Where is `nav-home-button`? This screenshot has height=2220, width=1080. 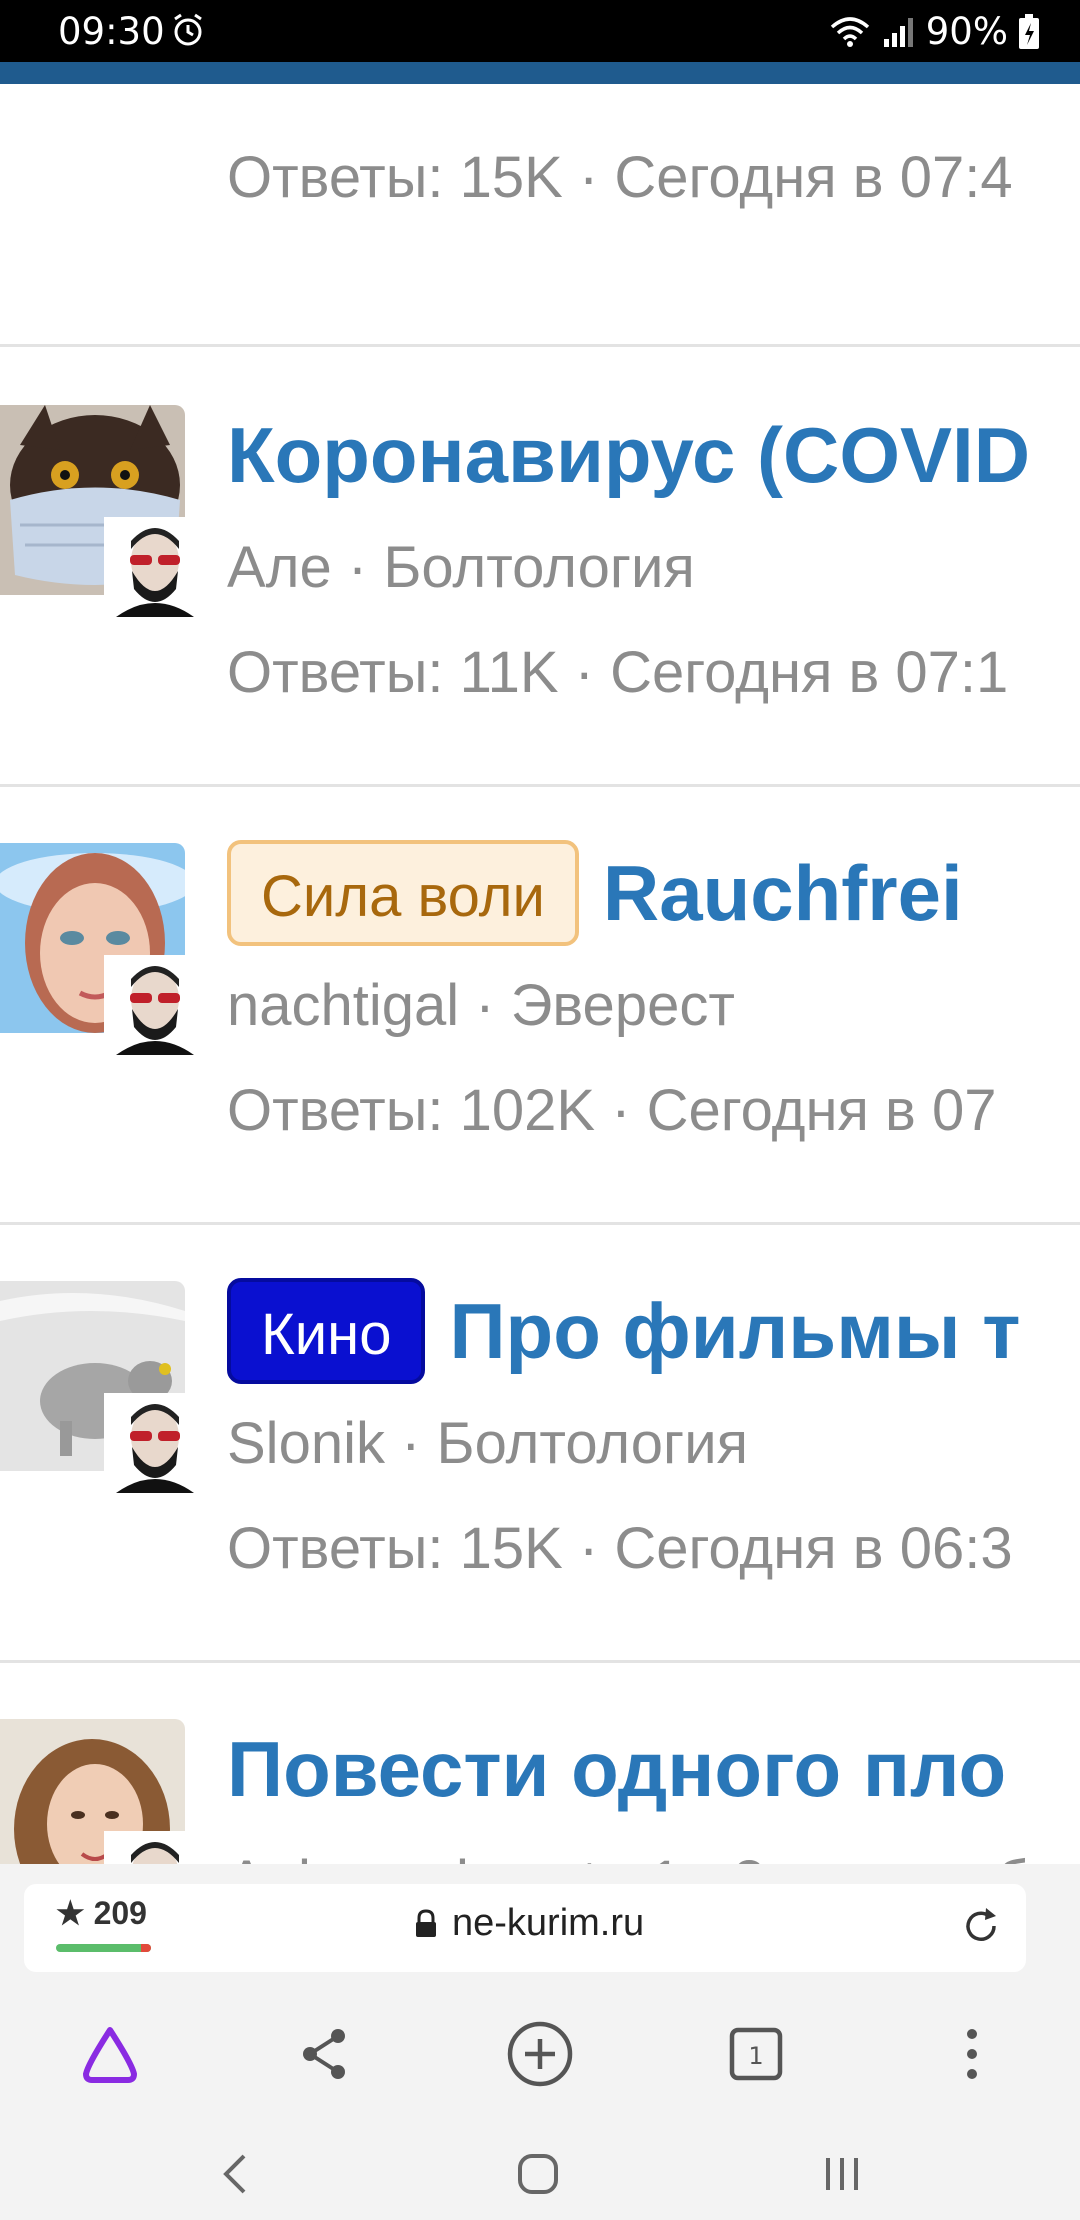
nav-home-button is located at coordinates (538, 2174).